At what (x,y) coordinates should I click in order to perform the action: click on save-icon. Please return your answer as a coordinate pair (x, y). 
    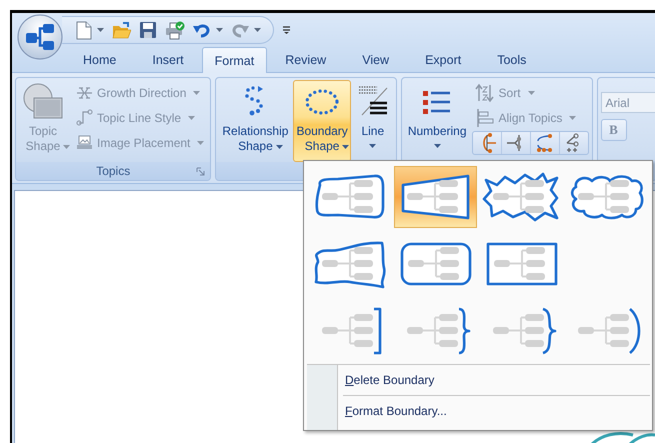
    Looking at the image, I should click on (148, 30).